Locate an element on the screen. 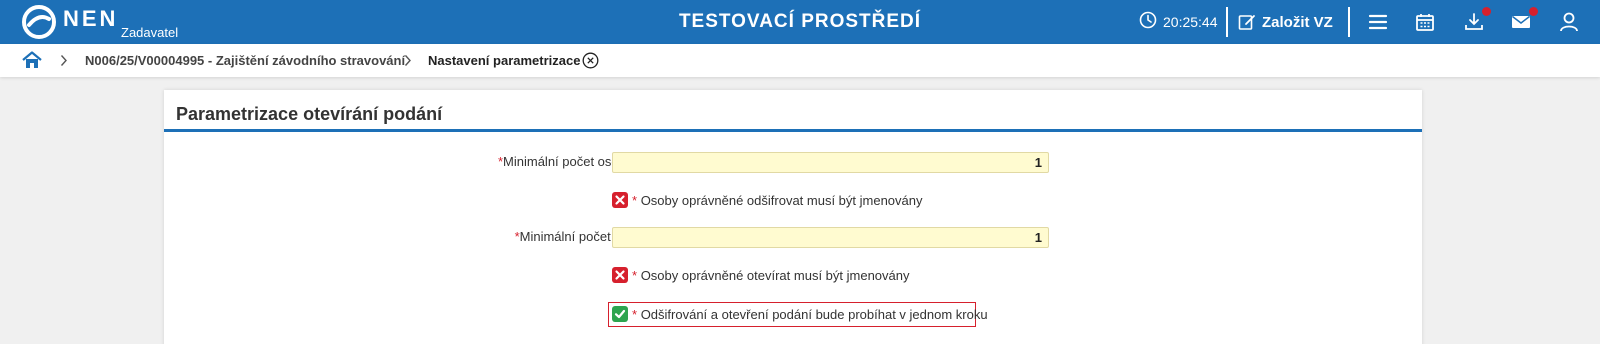  session-timer: 20:25:44 is located at coordinates (1190, 22).